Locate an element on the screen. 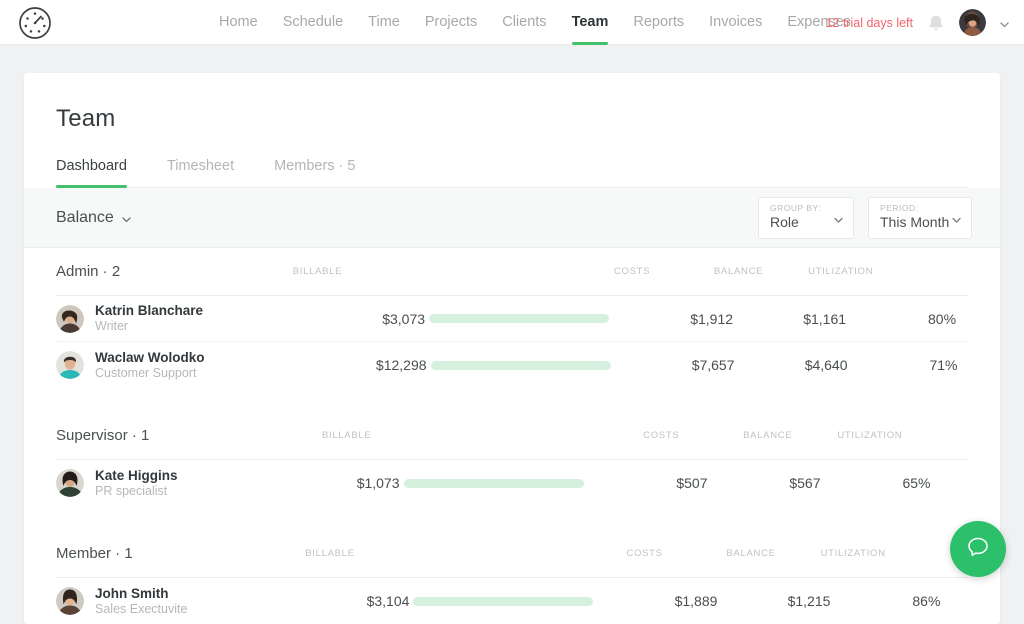 The height and width of the screenshot is (624, 1024). row-cells: $12,298 $7,657 $4,640 71% is located at coordinates (586, 365).